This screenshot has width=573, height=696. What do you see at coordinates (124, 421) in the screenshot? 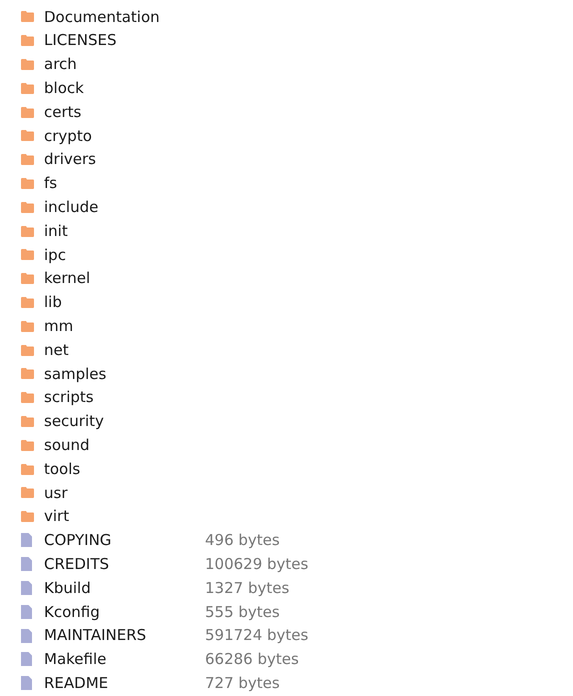
I see `folder-name: security` at bounding box center [124, 421].